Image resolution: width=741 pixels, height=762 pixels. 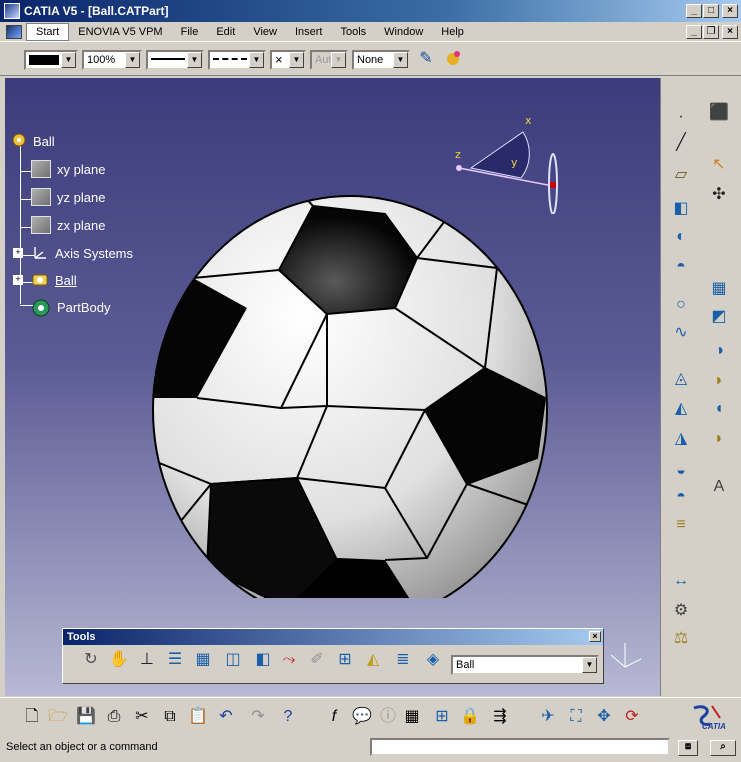 What do you see at coordinates (719, 289) in the screenshot?
I see `grid-icon: ▦` at bounding box center [719, 289].